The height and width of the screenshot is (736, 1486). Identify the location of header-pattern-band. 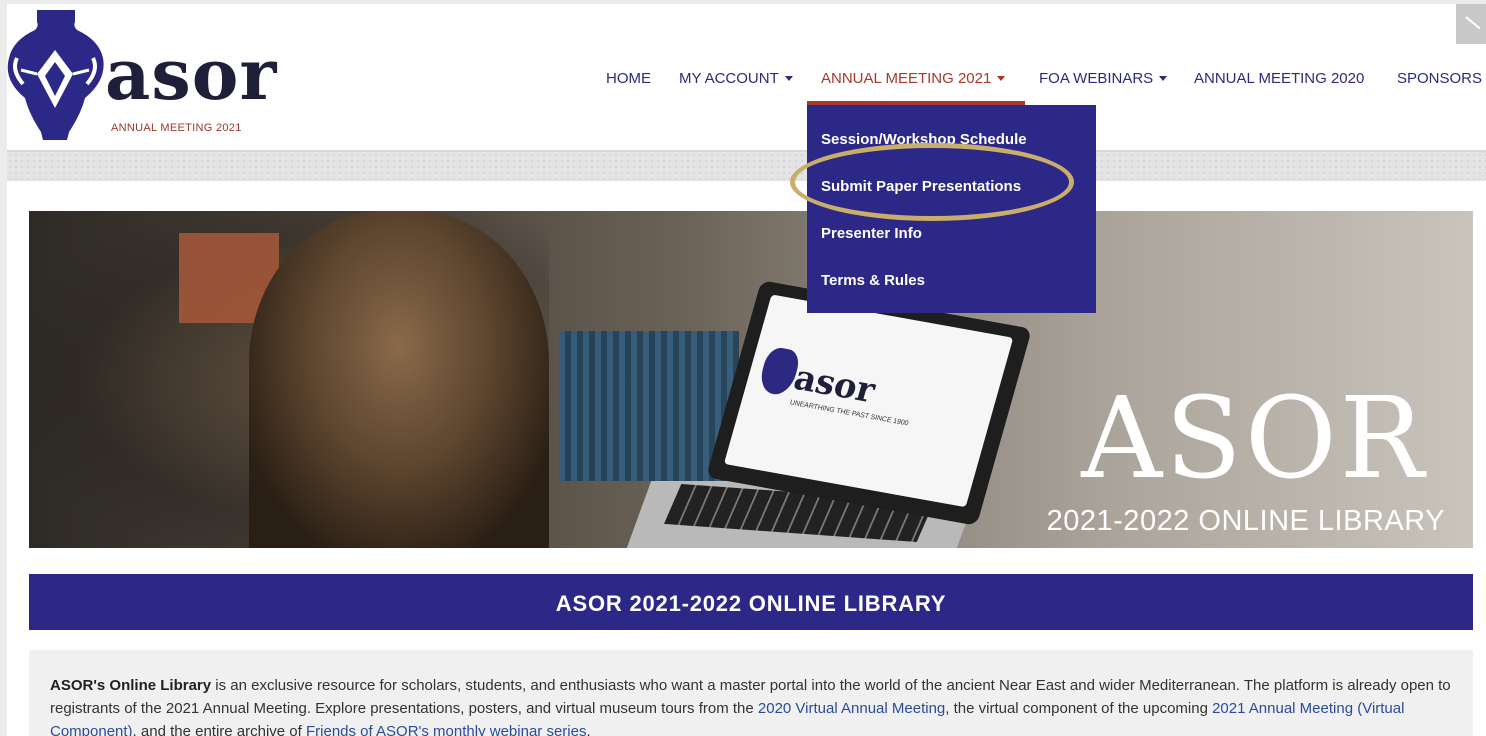
(746, 165).